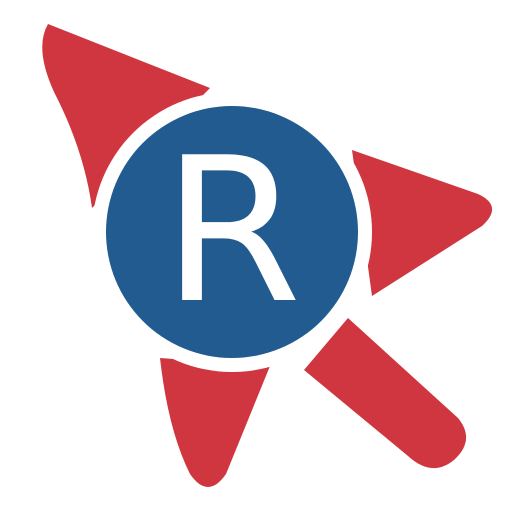 The image size is (512, 512). I want to click on logo-letter: R, so click(232, 231).